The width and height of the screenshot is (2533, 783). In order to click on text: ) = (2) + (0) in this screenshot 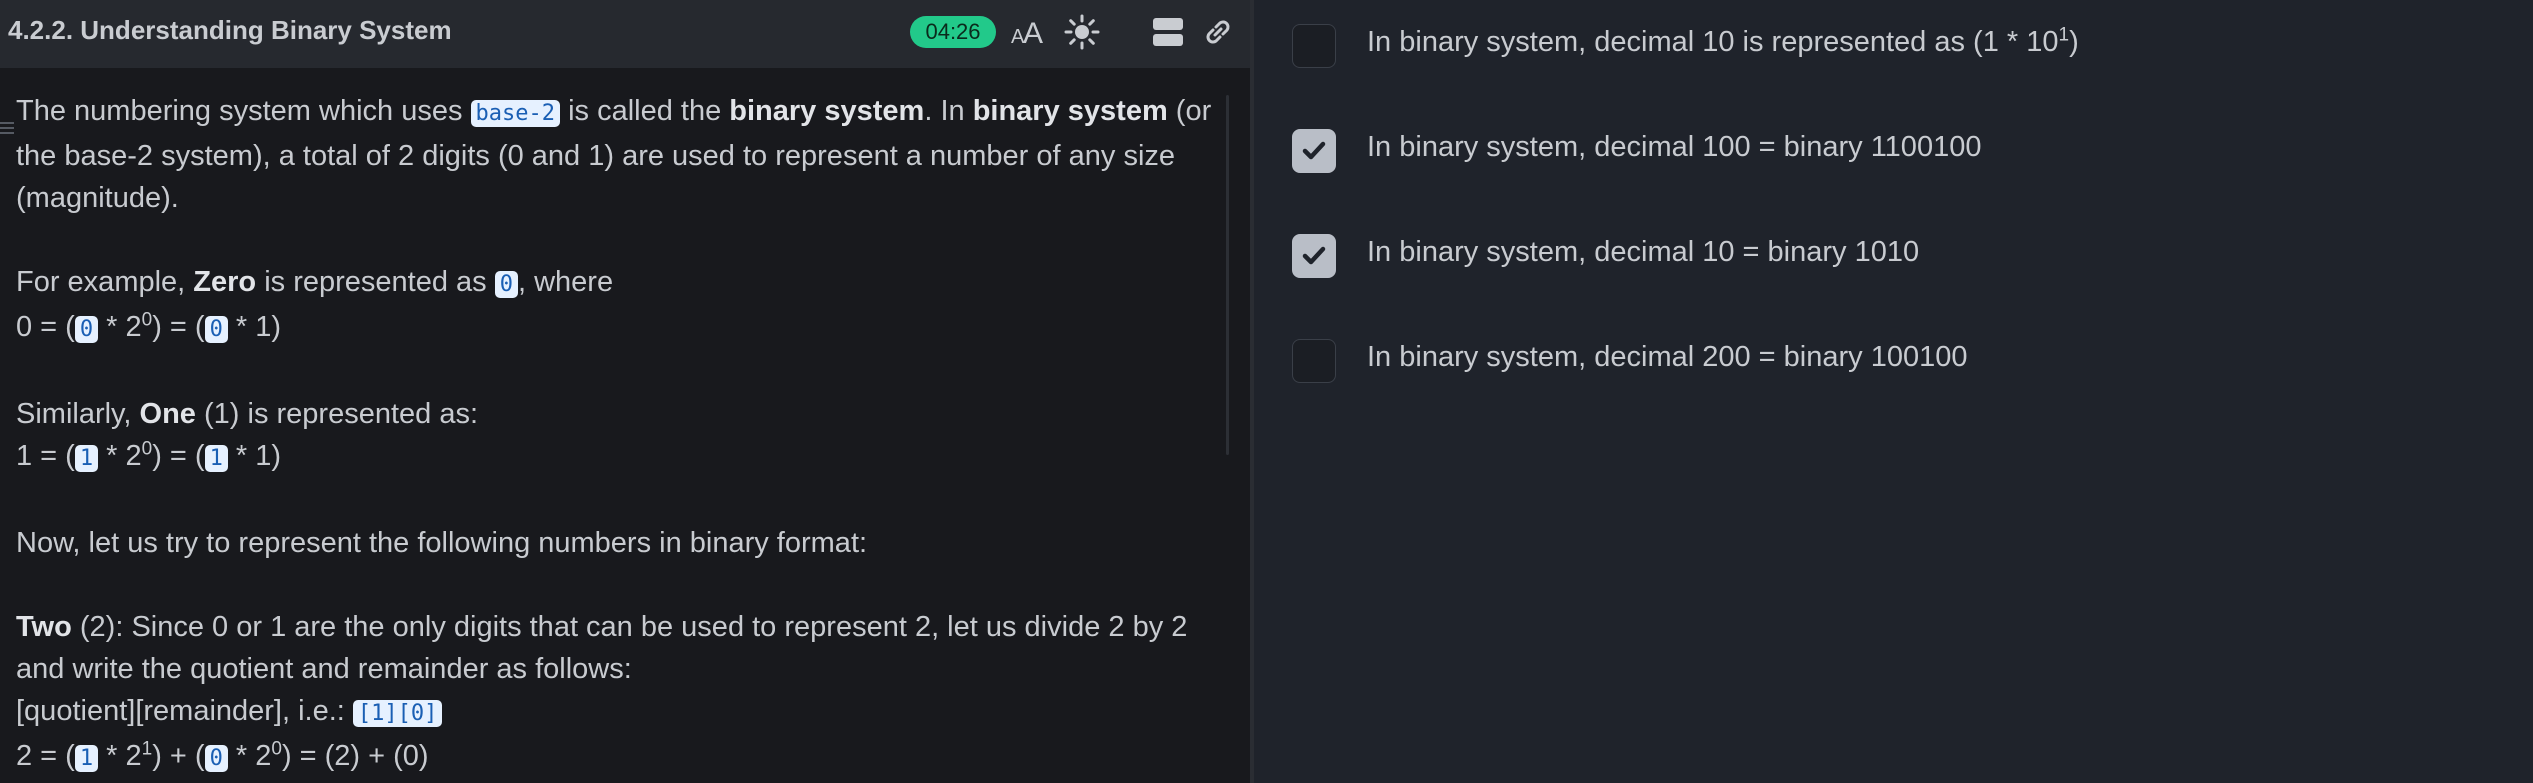, I will do `click(355, 756)`.